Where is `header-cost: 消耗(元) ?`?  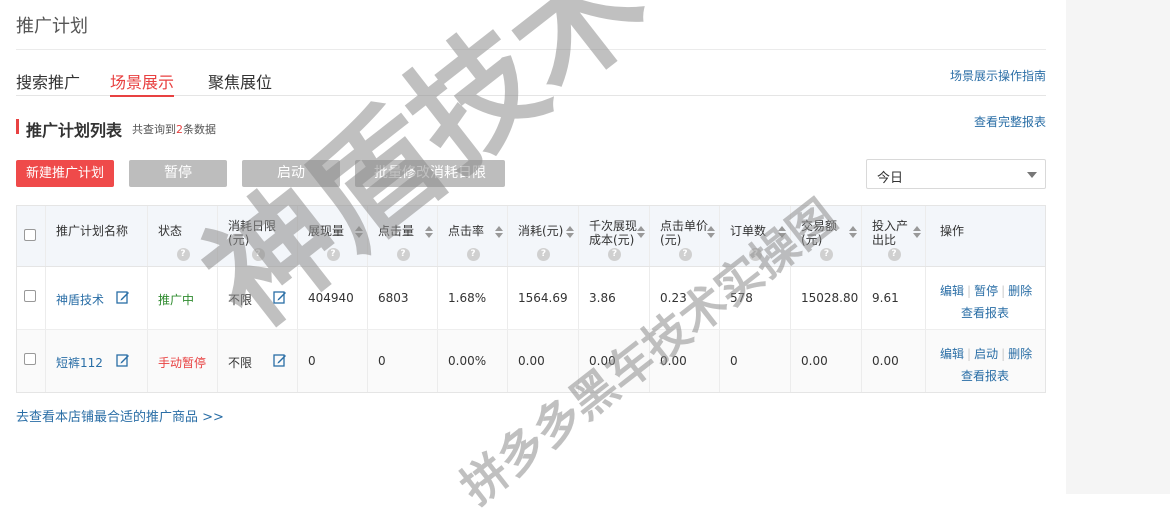
header-cost: 消耗(元) ? is located at coordinates (543, 236).